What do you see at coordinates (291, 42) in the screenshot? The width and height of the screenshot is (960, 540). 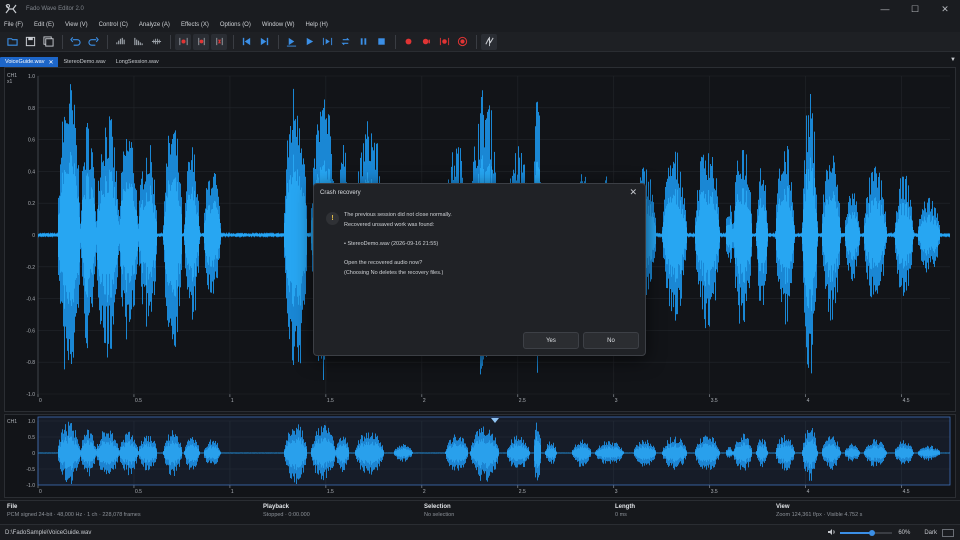 I see `play-from-start-icon` at bounding box center [291, 42].